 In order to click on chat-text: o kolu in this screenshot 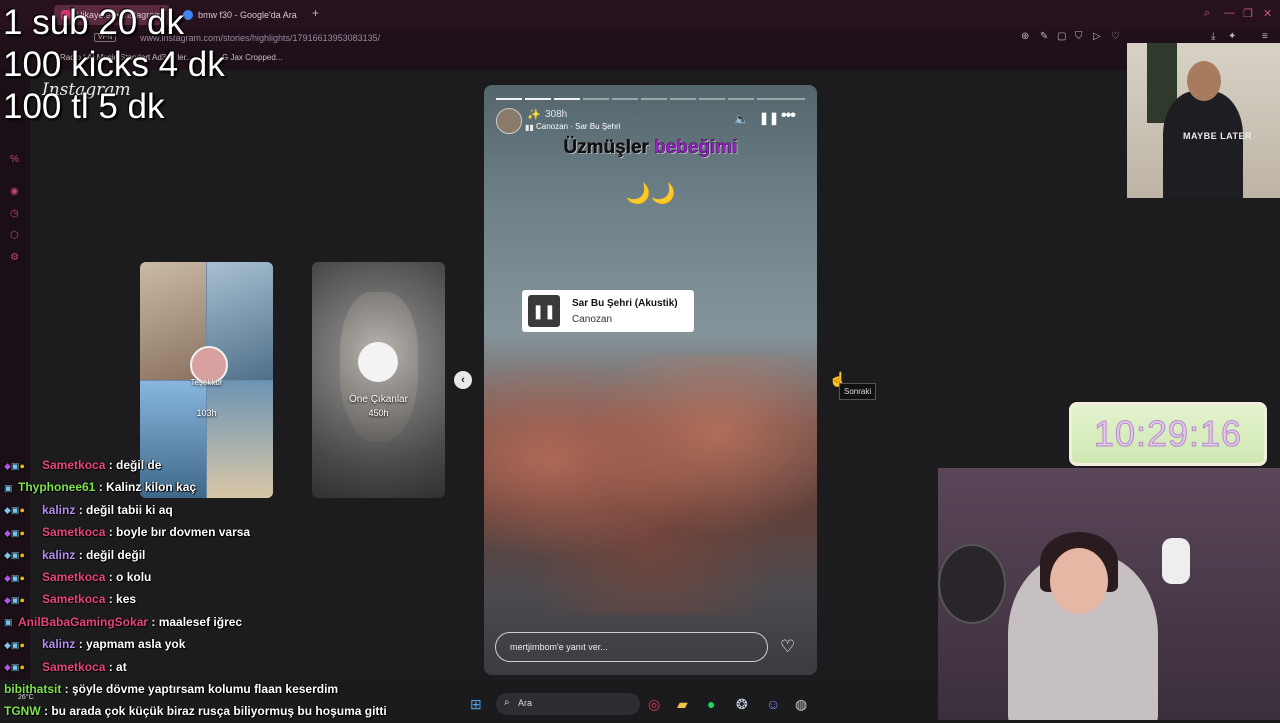, I will do `click(134, 576)`.